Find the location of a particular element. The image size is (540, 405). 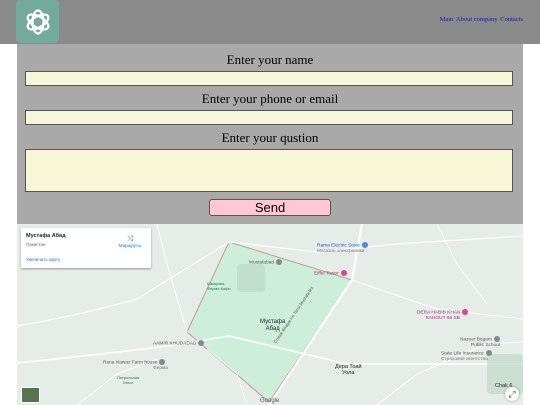

map-label-aamir: AAMIR KHUDADAD is located at coordinates (179, 343).